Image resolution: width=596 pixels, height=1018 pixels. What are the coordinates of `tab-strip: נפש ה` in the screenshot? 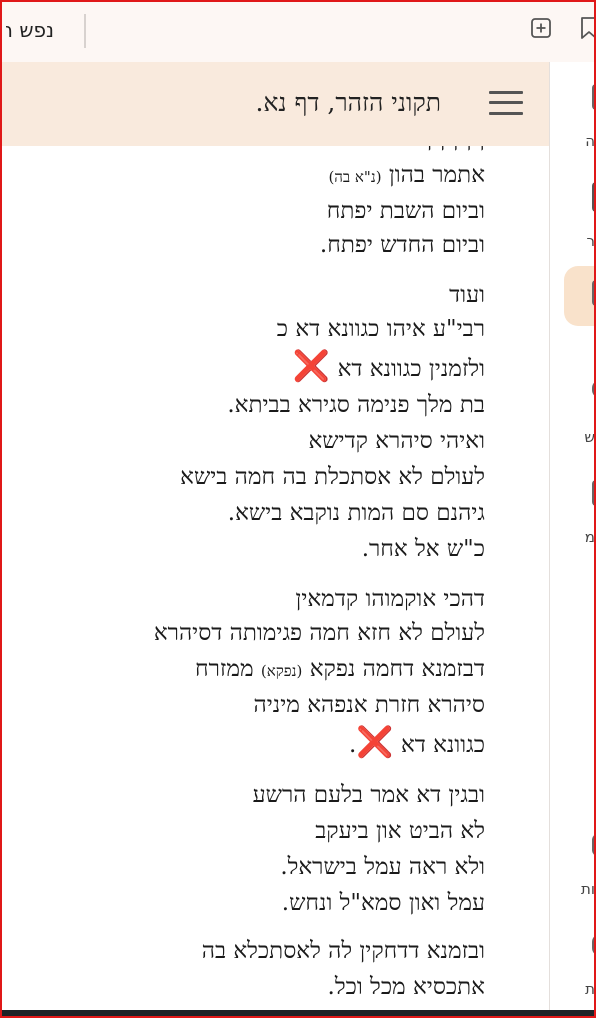 It's located at (298, 31).